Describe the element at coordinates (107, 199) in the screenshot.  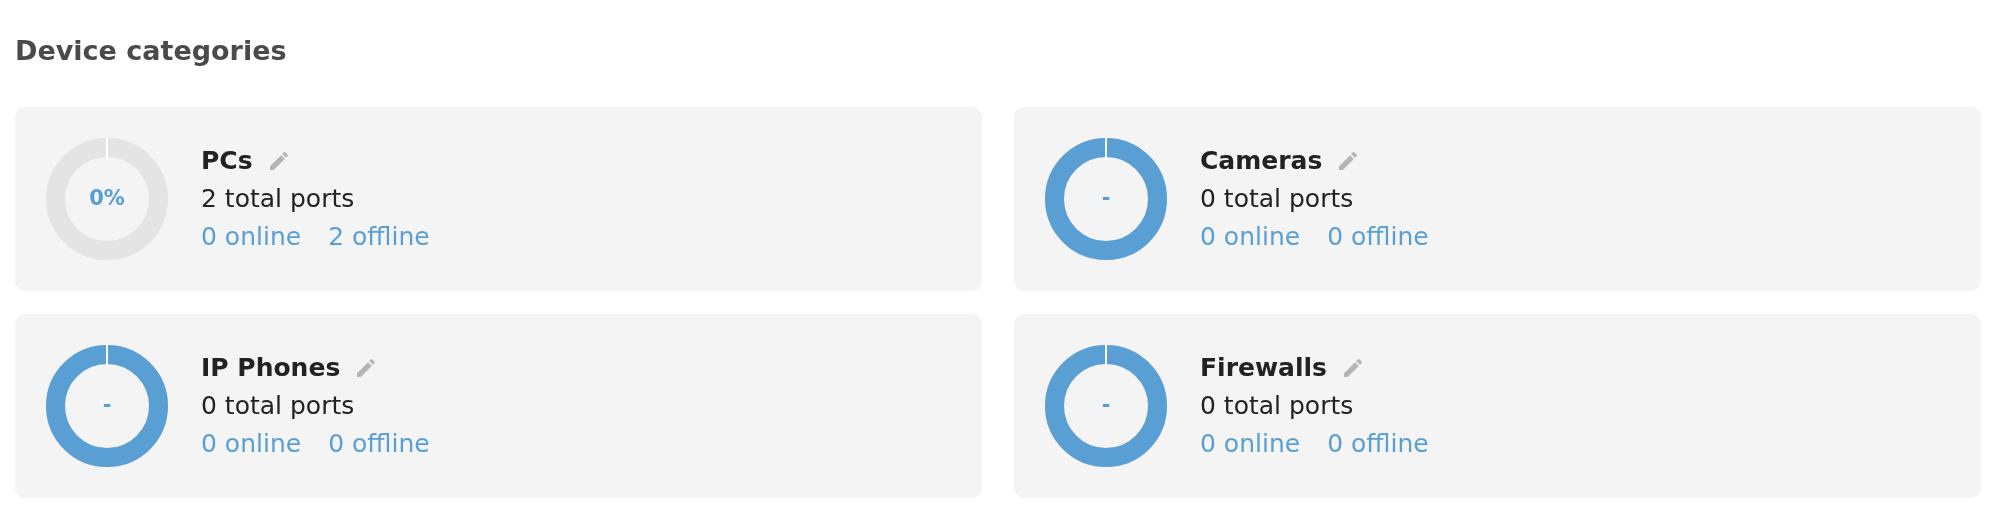
I see `ring-label: 0%` at that location.